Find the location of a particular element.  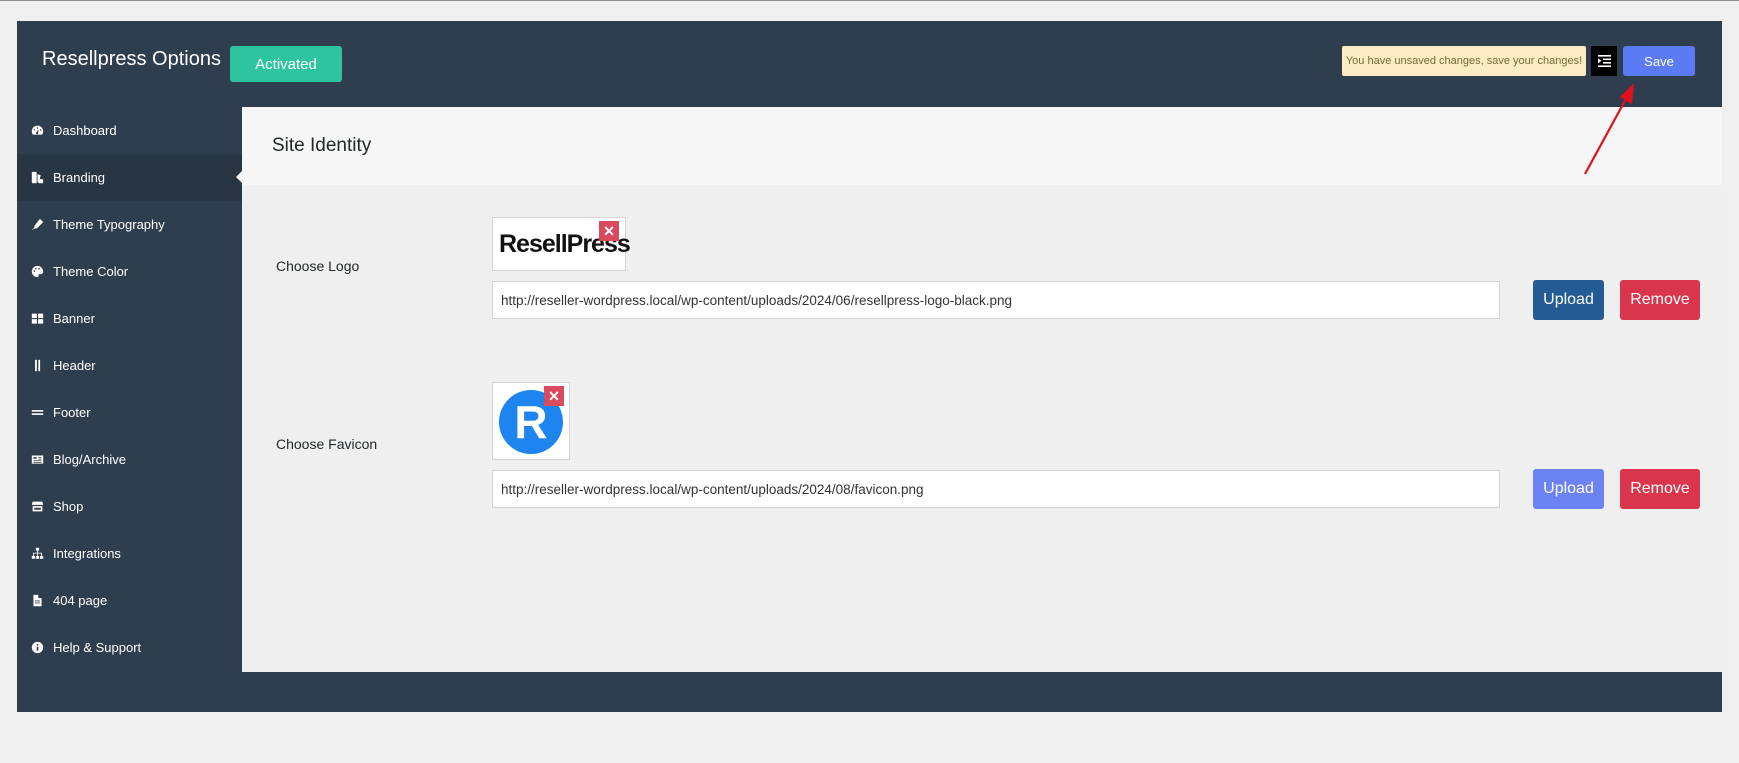

annotation-arrow-line is located at coordinates (1606, 135).